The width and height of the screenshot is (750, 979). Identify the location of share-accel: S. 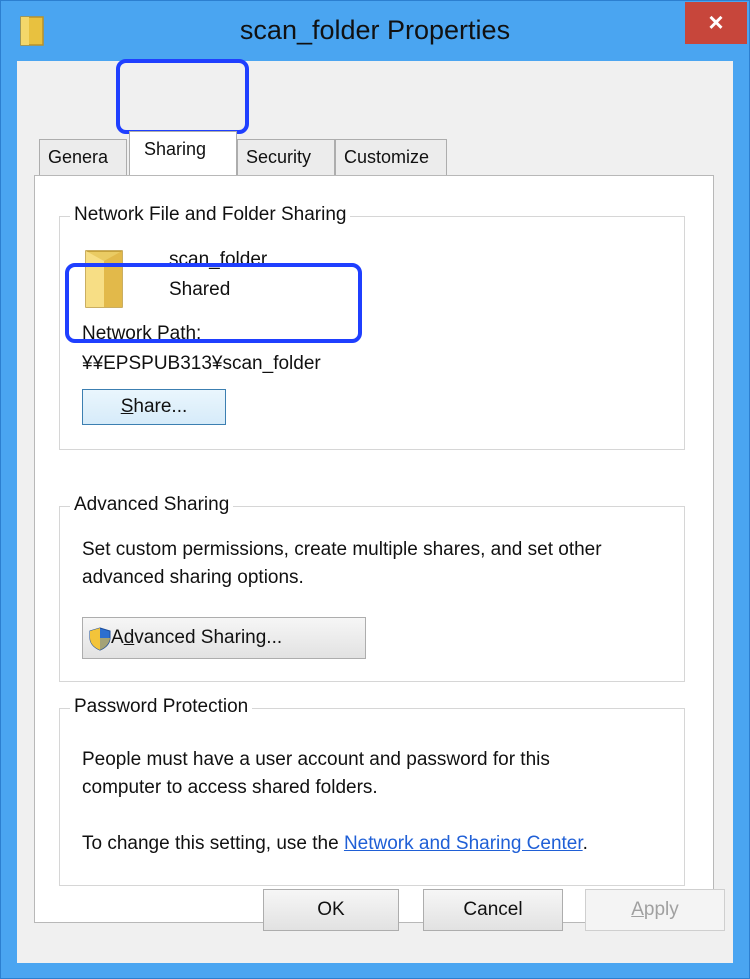
(127, 406).